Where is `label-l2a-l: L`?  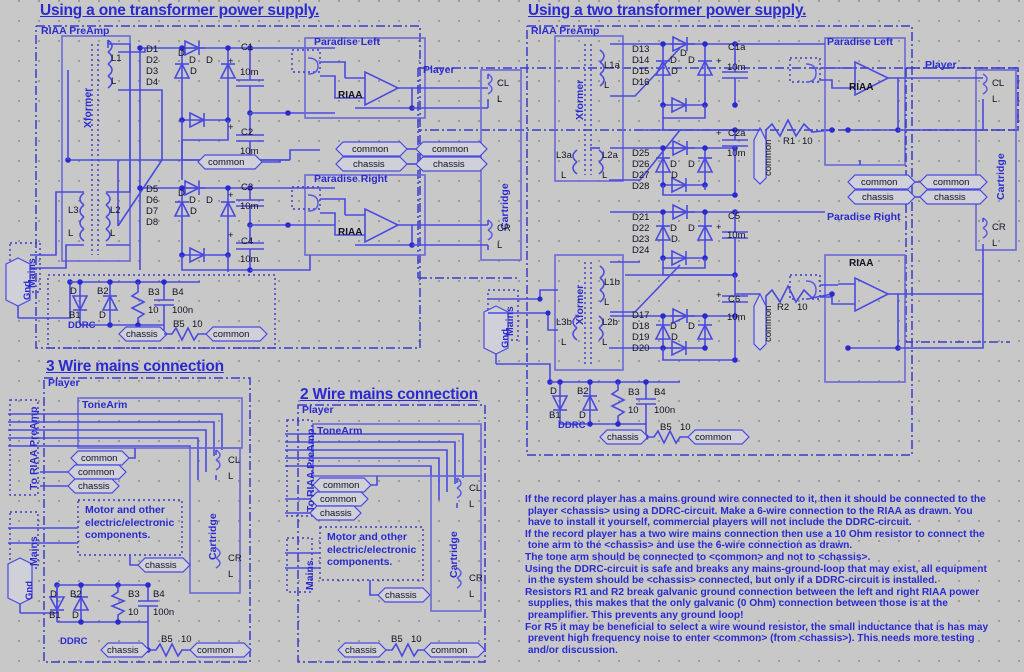 label-l2a-l: L is located at coordinates (605, 175).